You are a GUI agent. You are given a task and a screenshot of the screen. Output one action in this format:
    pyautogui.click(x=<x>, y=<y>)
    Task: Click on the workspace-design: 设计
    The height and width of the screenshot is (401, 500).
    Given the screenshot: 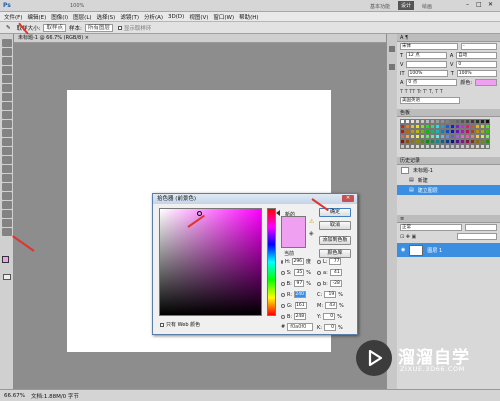 What is the action you would take?
    pyautogui.click(x=406, y=5)
    